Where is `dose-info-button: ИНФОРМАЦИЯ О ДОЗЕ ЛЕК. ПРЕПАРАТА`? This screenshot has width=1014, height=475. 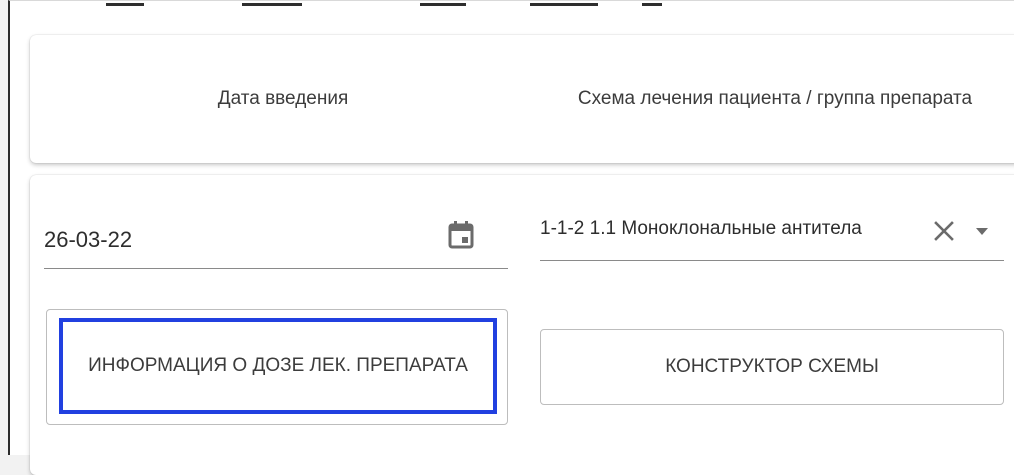
dose-info-button: ИНФОРМАЦИЯ О ДОЗЕ ЛЕК. ПРЕПАРАТА is located at coordinates (277, 367).